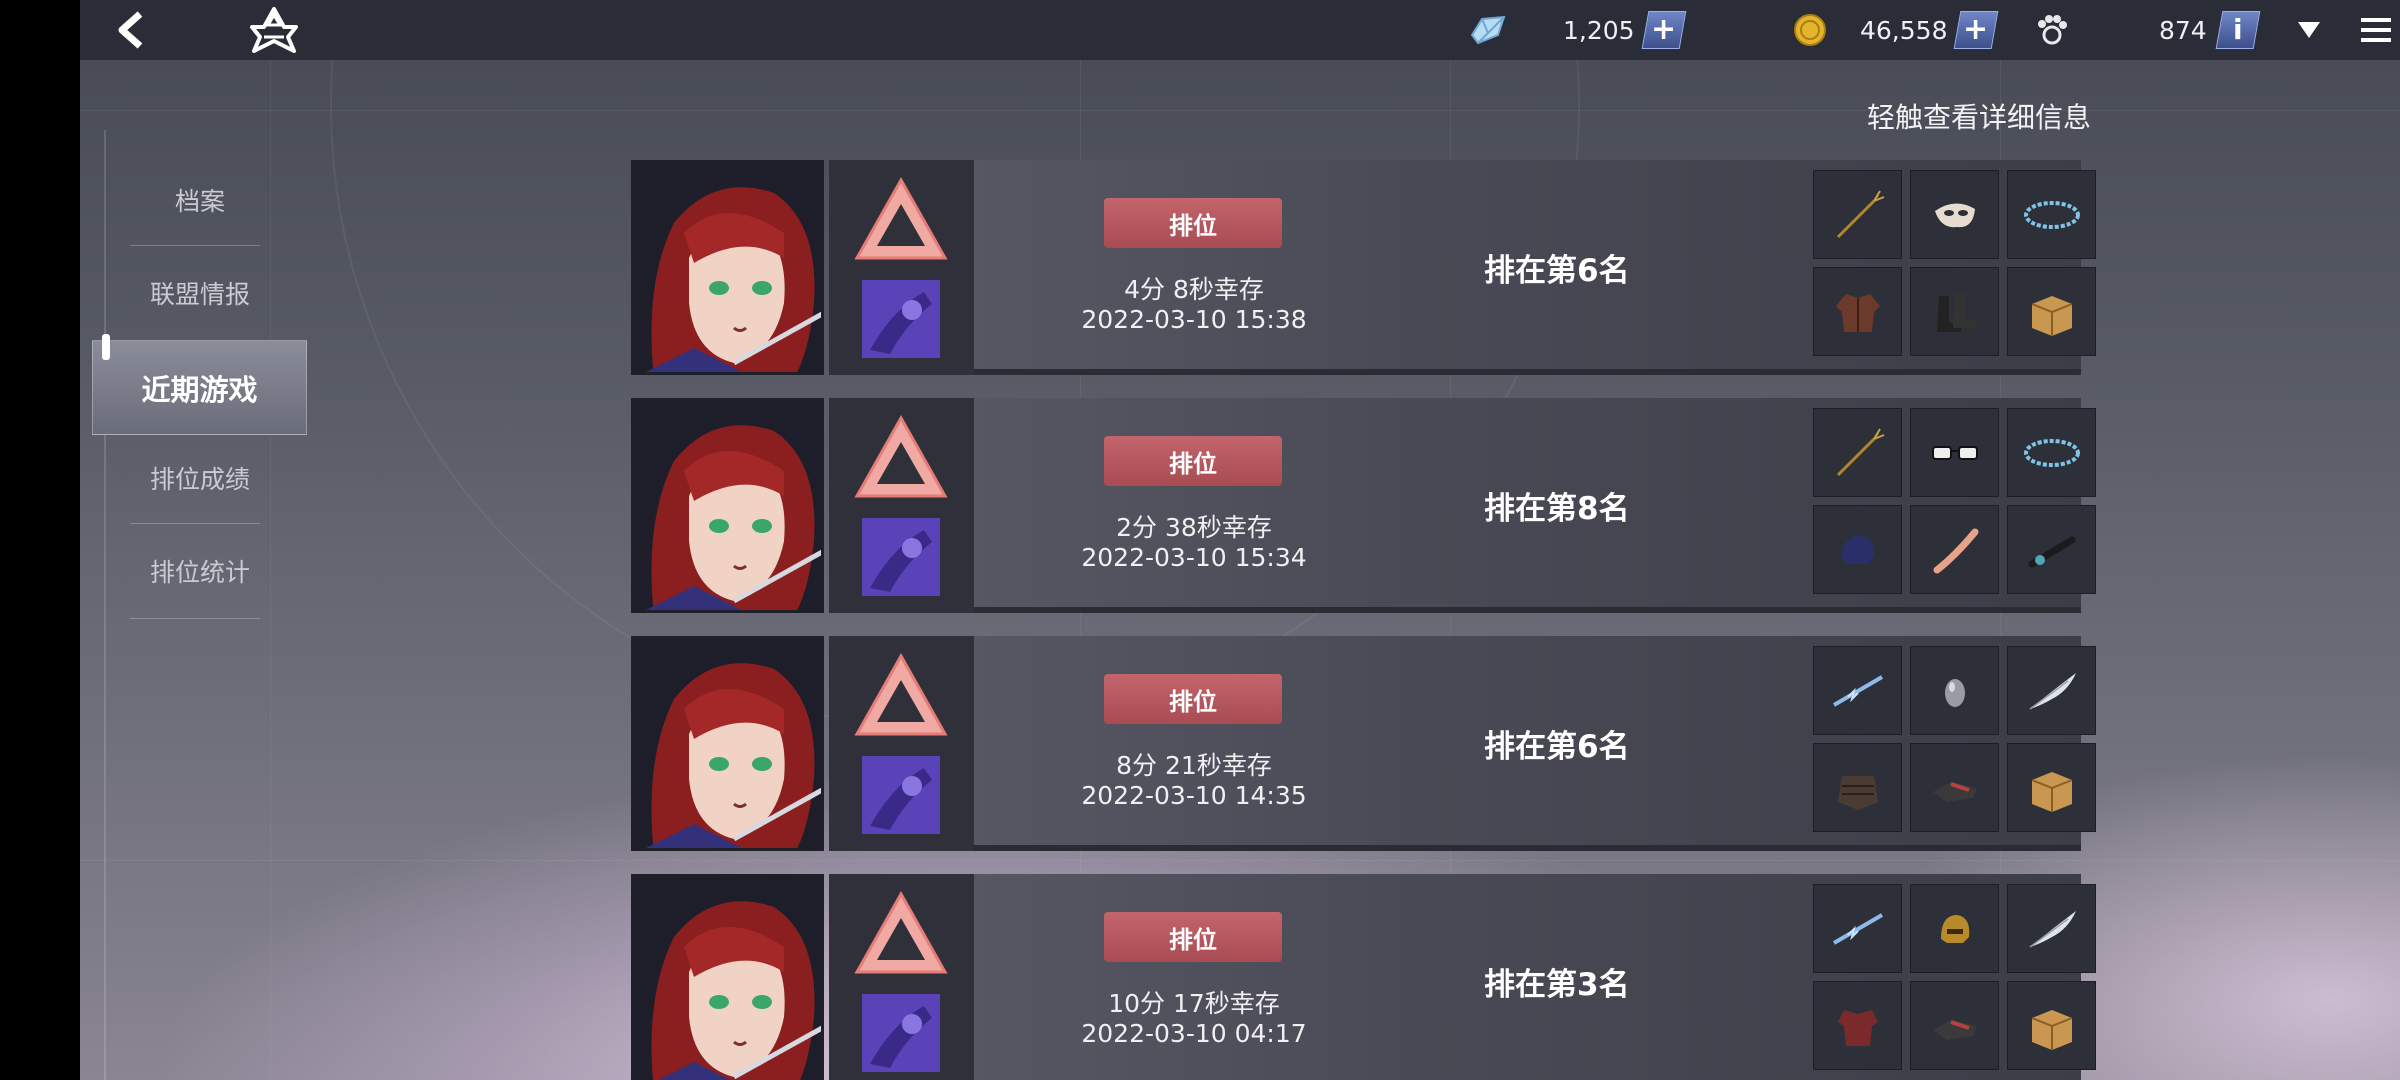 The height and width of the screenshot is (1080, 2400). I want to click on survival-time: 10分 17秒幸存, so click(1194, 1003).